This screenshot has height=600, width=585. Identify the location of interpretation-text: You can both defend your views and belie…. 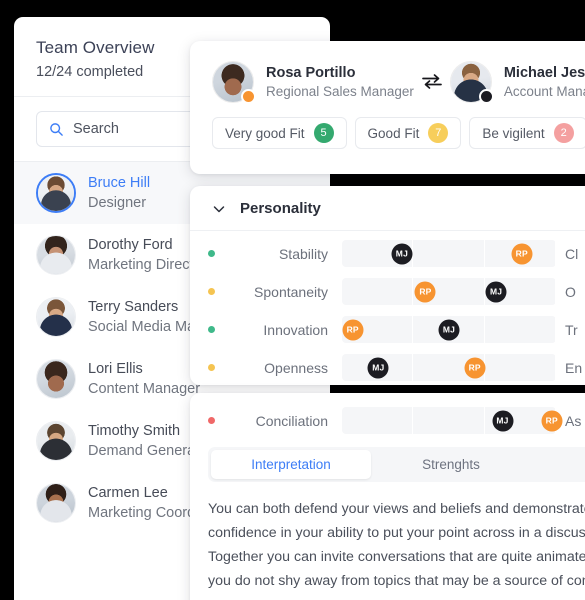
(387, 537).